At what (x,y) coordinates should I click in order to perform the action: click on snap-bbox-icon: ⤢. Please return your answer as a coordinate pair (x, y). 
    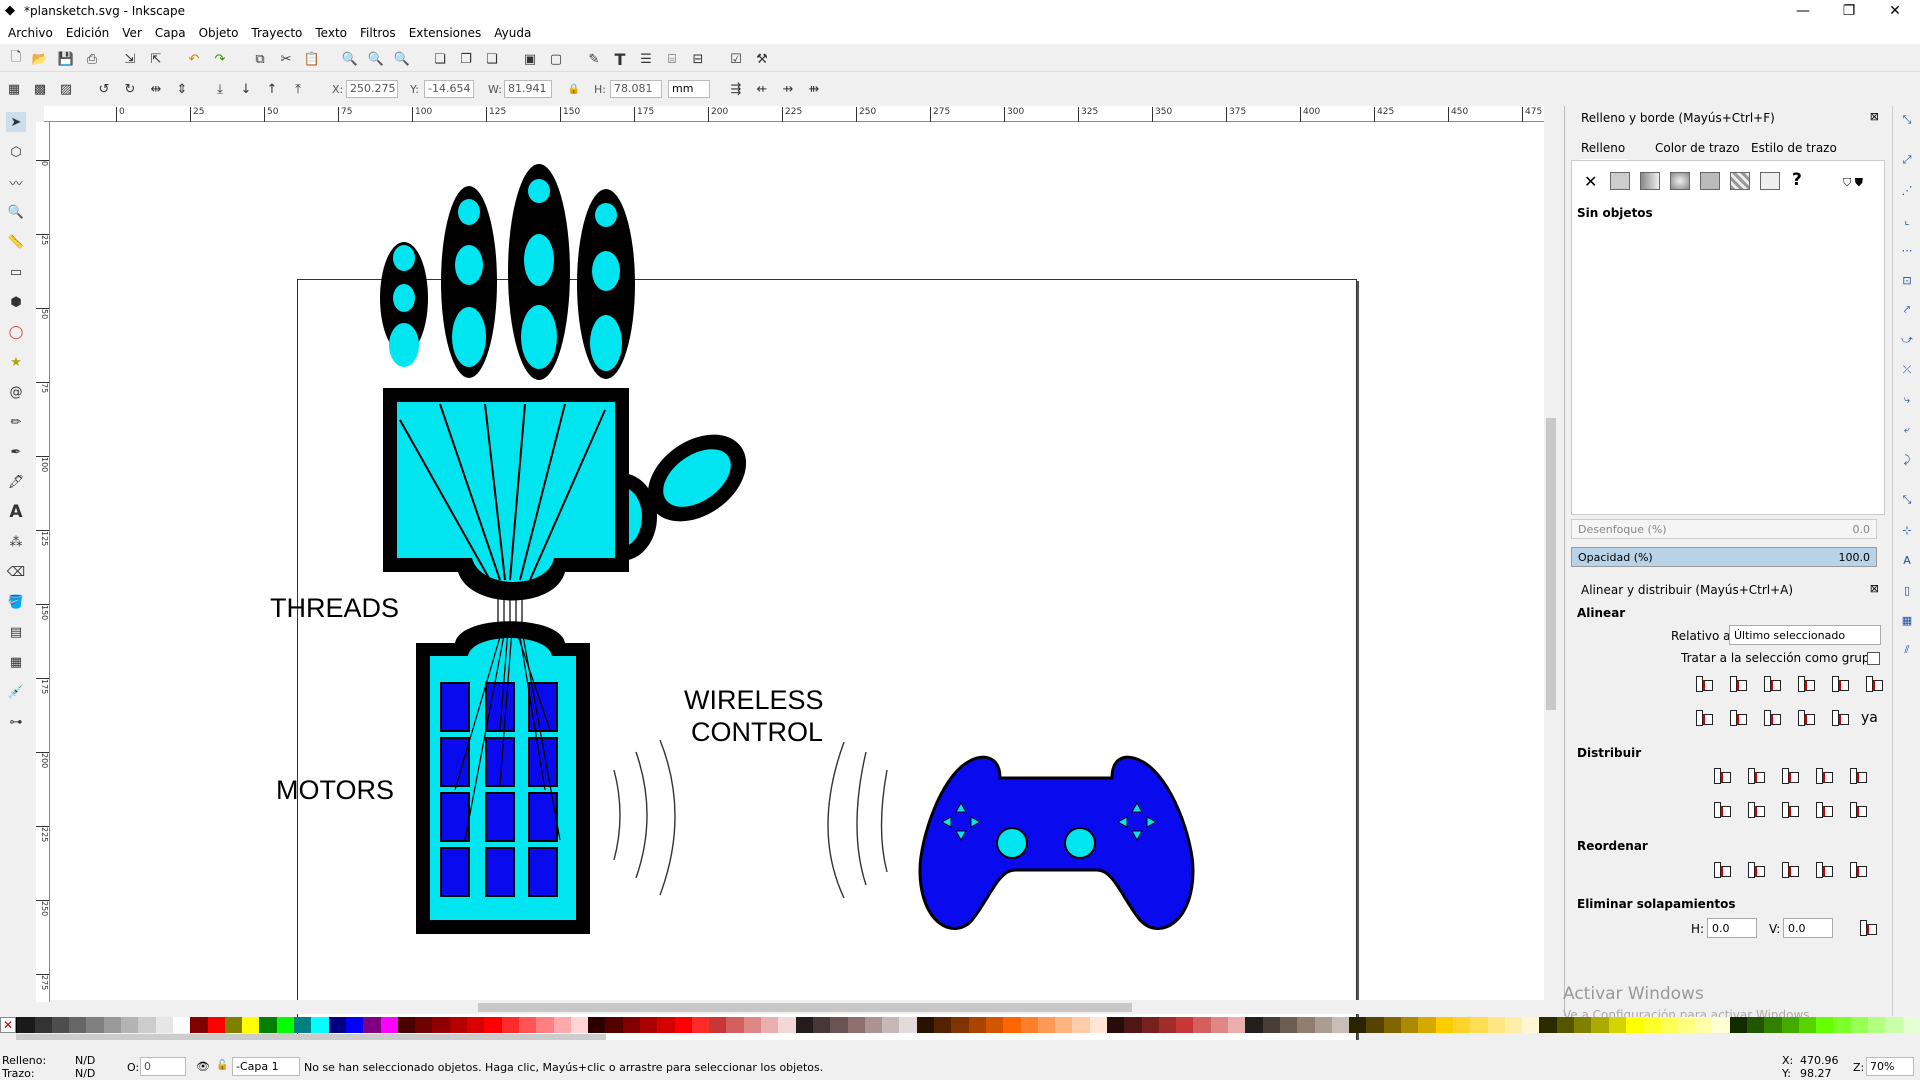
    Looking at the image, I should click on (1907, 160).